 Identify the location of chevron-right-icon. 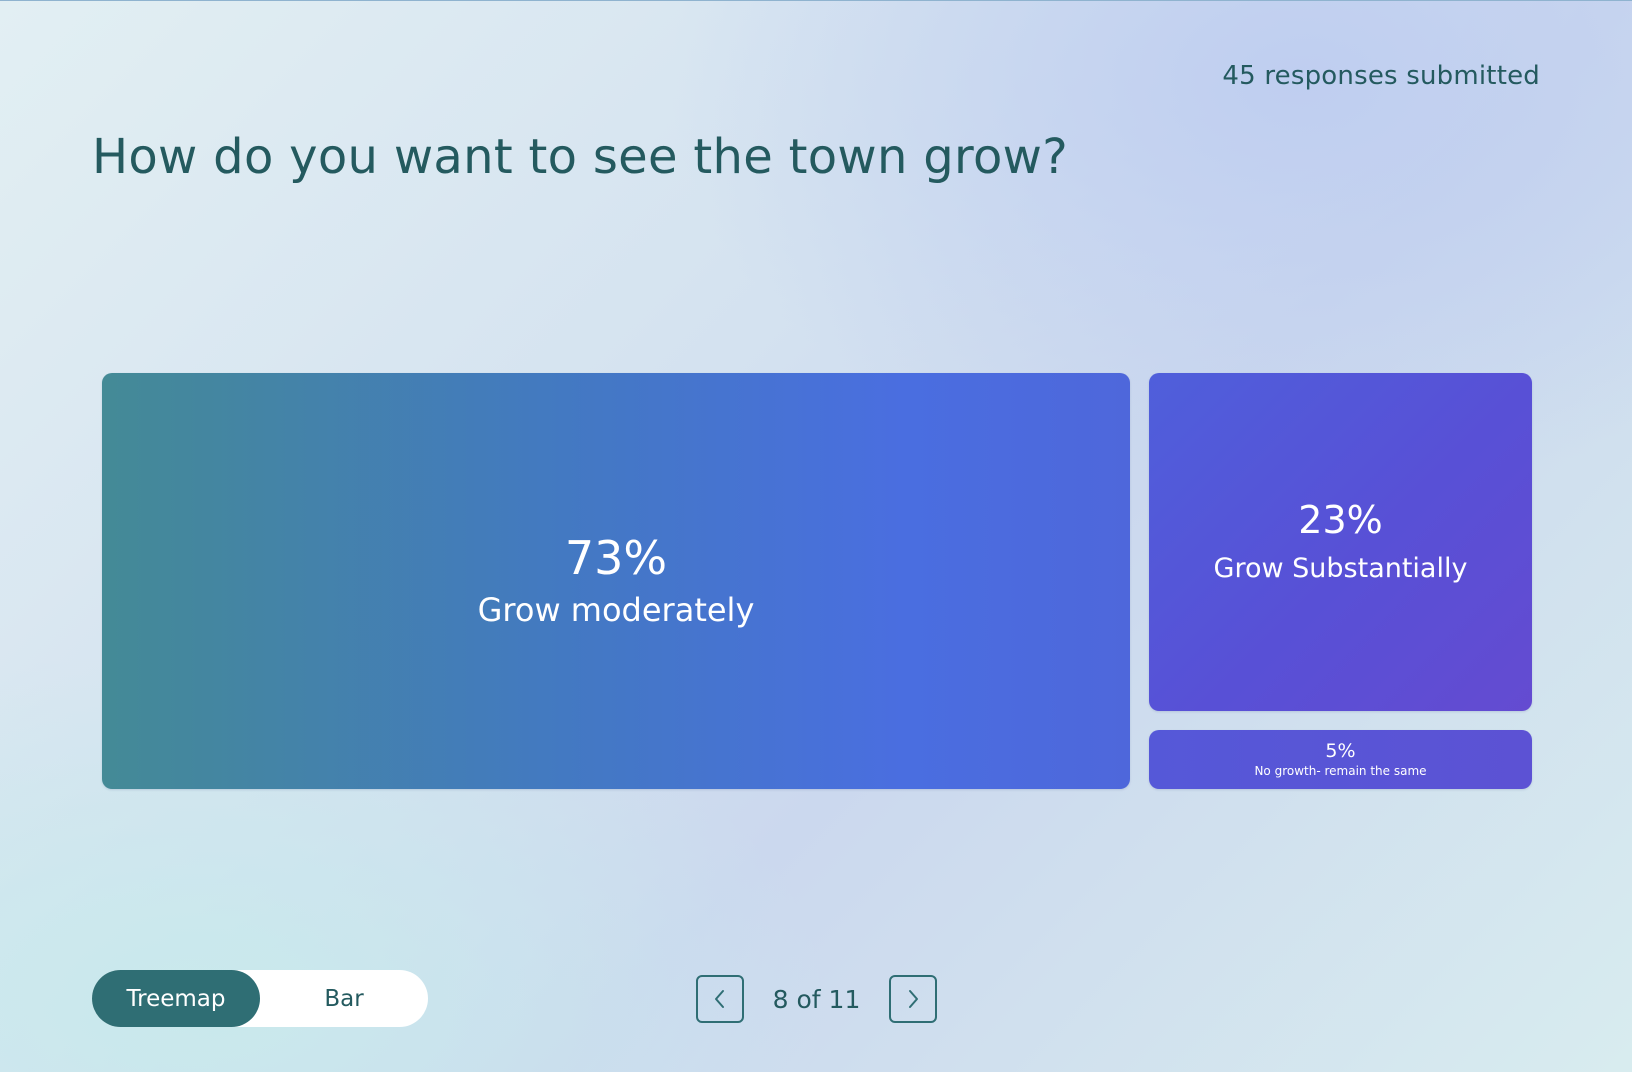
(913, 999).